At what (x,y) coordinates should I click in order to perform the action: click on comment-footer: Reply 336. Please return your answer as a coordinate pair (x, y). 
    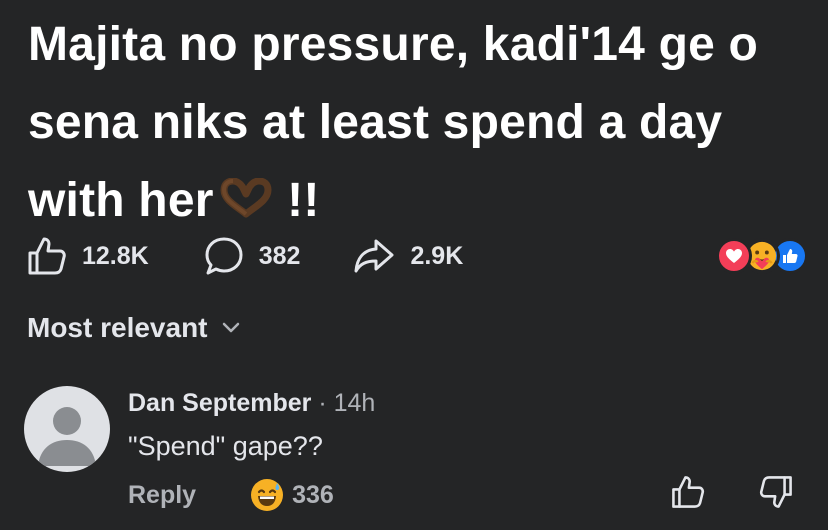
    Looking at the image, I should click on (231, 495).